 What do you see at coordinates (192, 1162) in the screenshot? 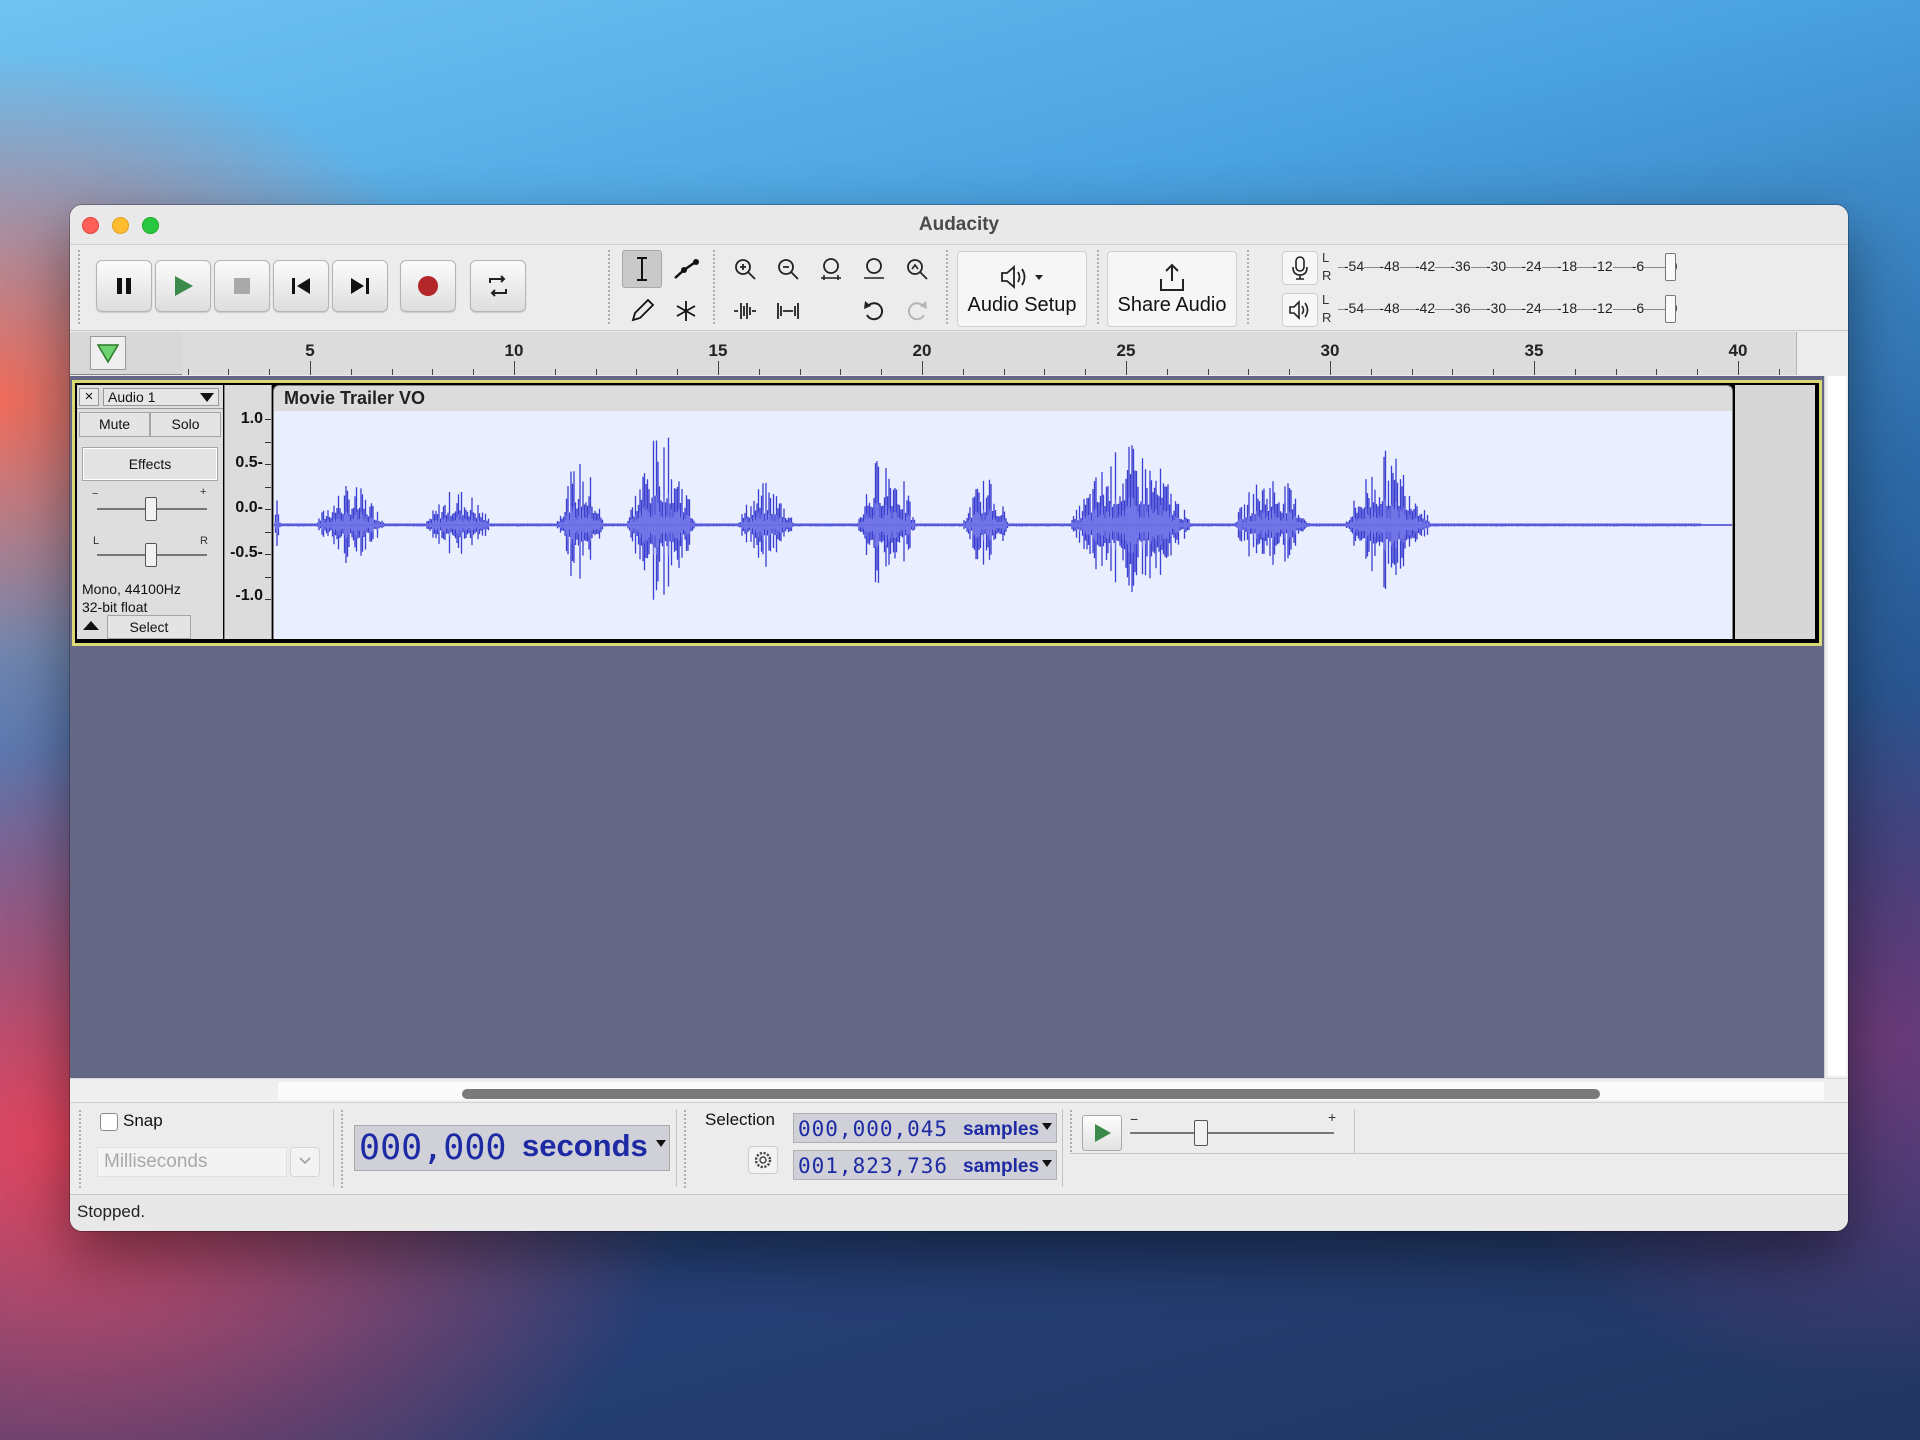
I see `snap-unit-select: Milliseconds` at bounding box center [192, 1162].